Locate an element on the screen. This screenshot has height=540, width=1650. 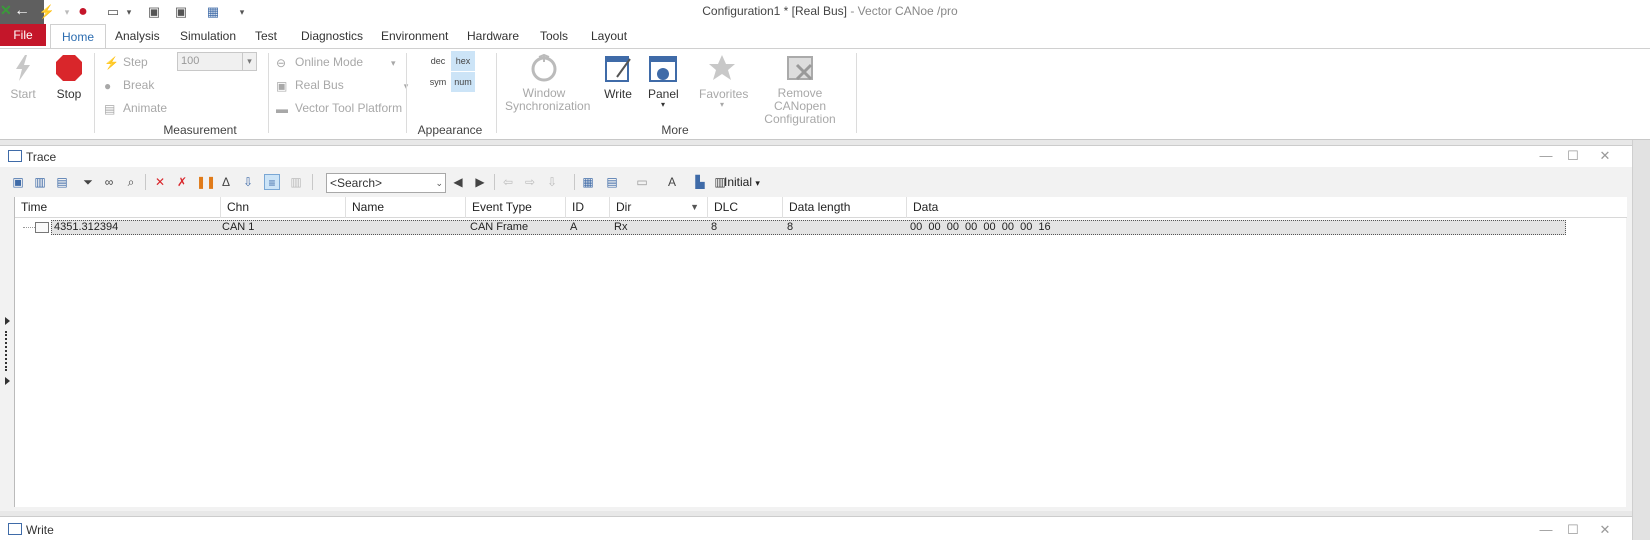
animate-icon: ▤ is located at coordinates (110, 109).